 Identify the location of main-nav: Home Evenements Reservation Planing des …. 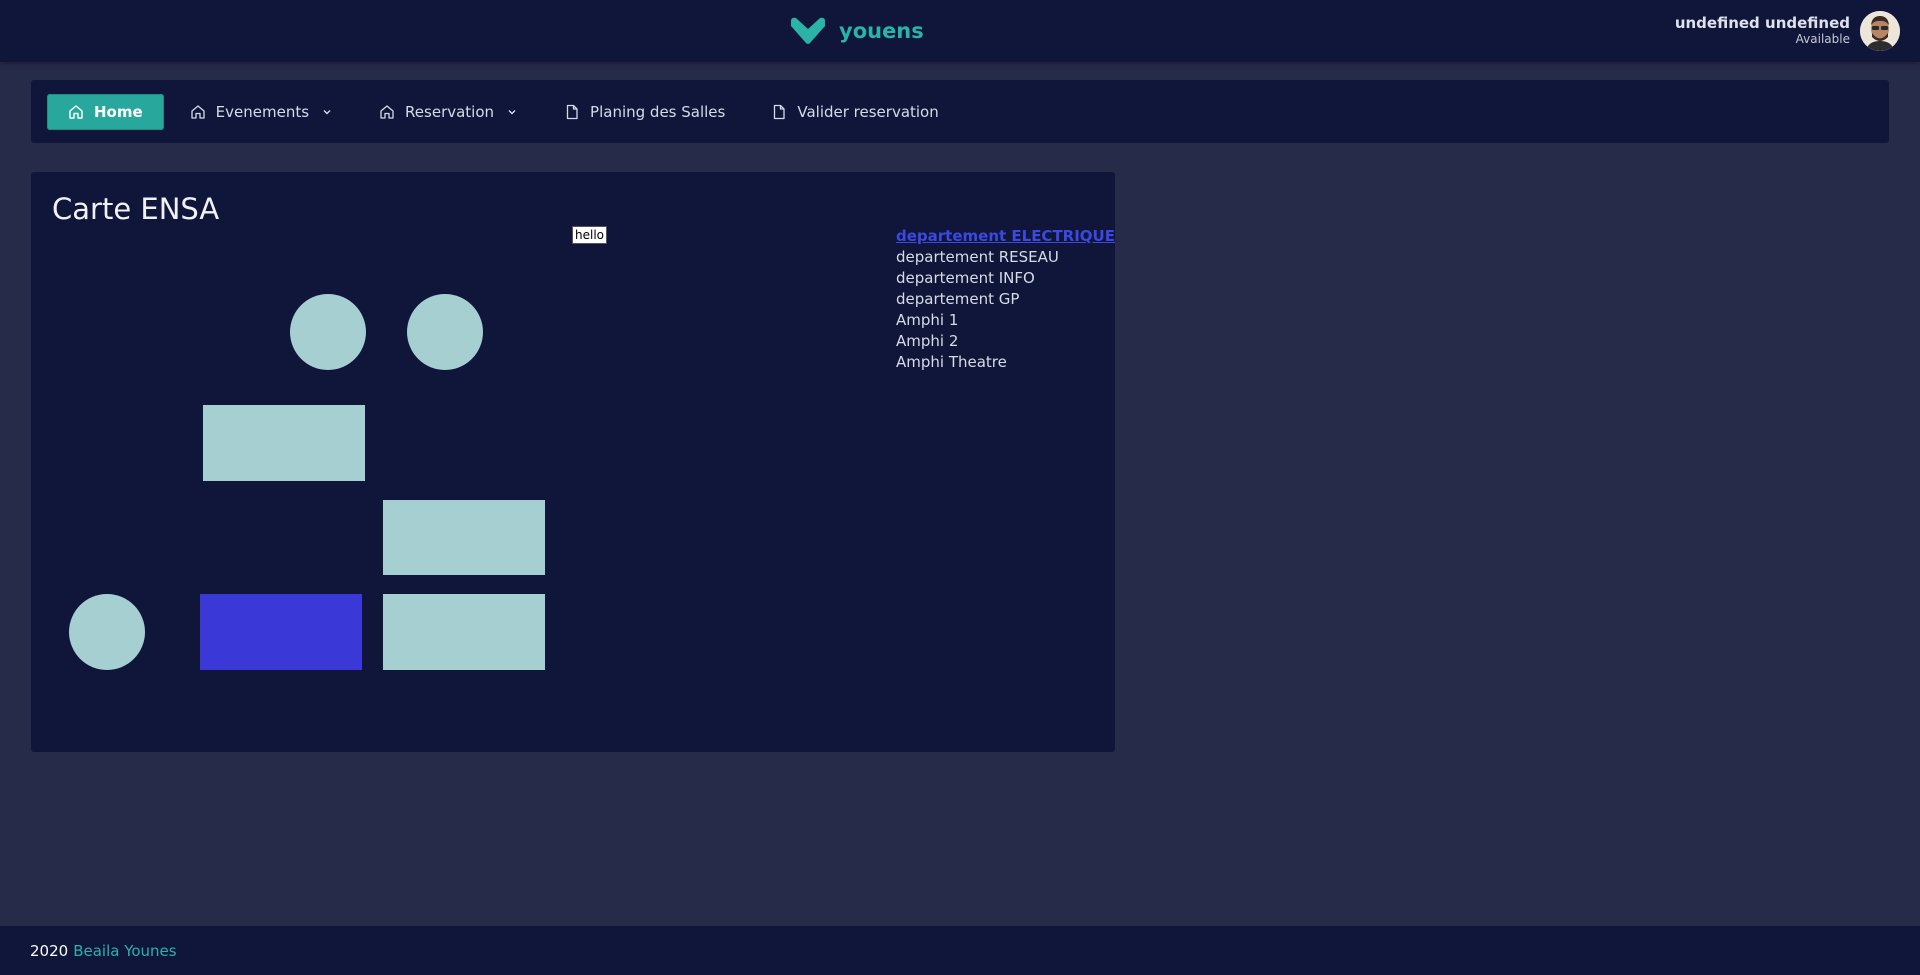
(960, 111).